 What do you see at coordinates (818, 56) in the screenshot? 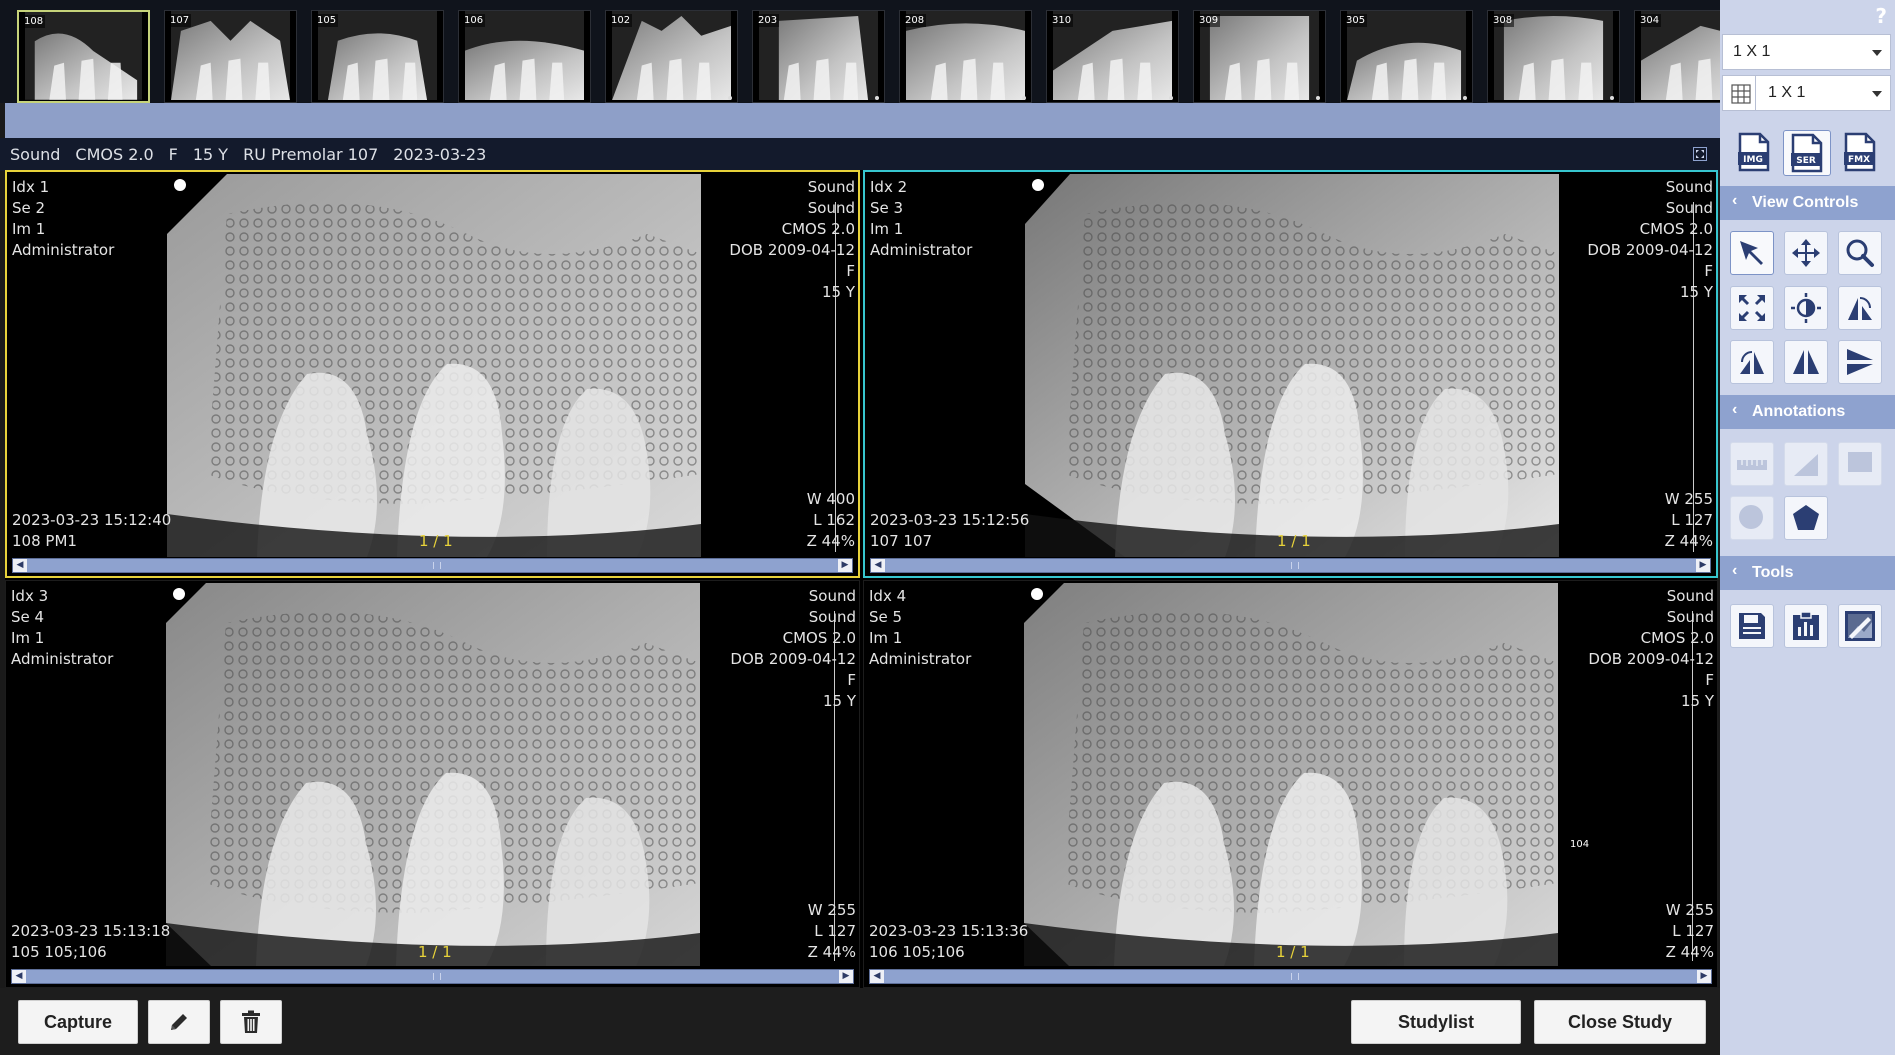
I see `thumbnail-203: 203` at bounding box center [818, 56].